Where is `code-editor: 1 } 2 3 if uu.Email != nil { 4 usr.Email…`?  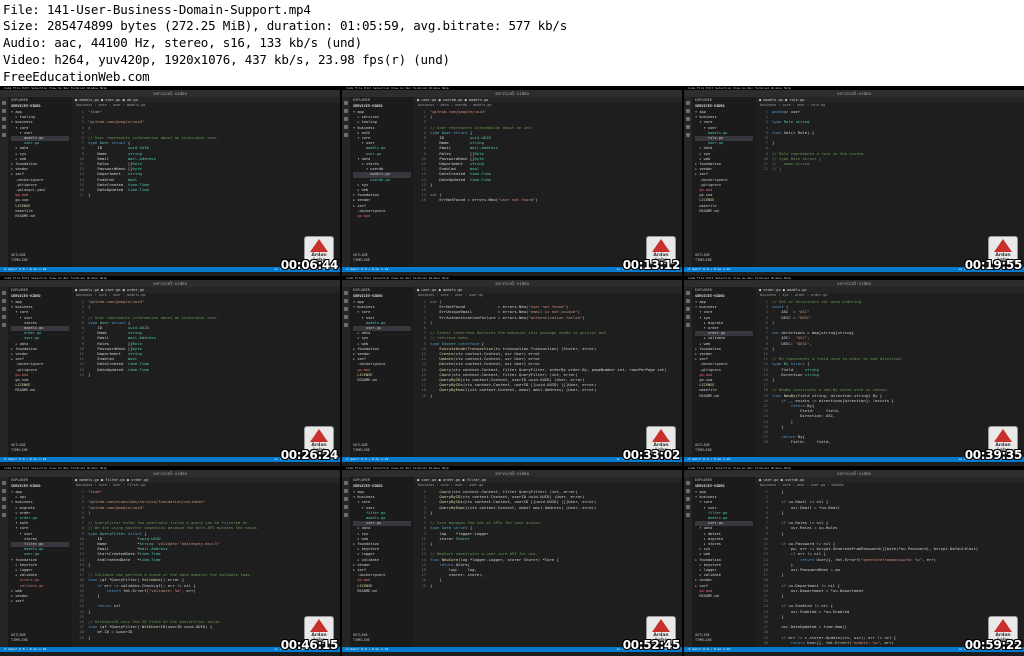 code-editor: 1 } 2 3 if uu.Email != nil { 4 usr.Email… is located at coordinates (891, 568).